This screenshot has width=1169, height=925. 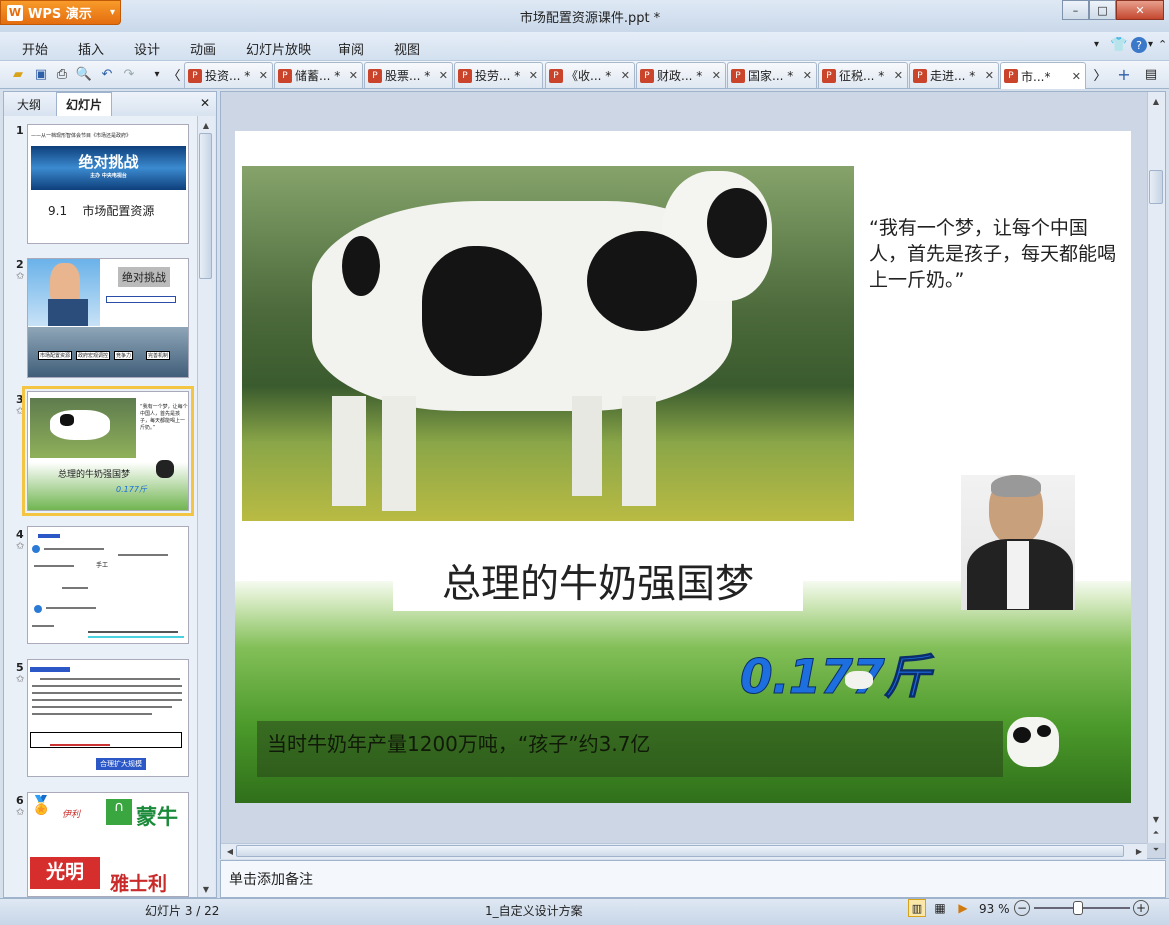 I want to click on new-tab-icon: +, so click(x=1124, y=74).